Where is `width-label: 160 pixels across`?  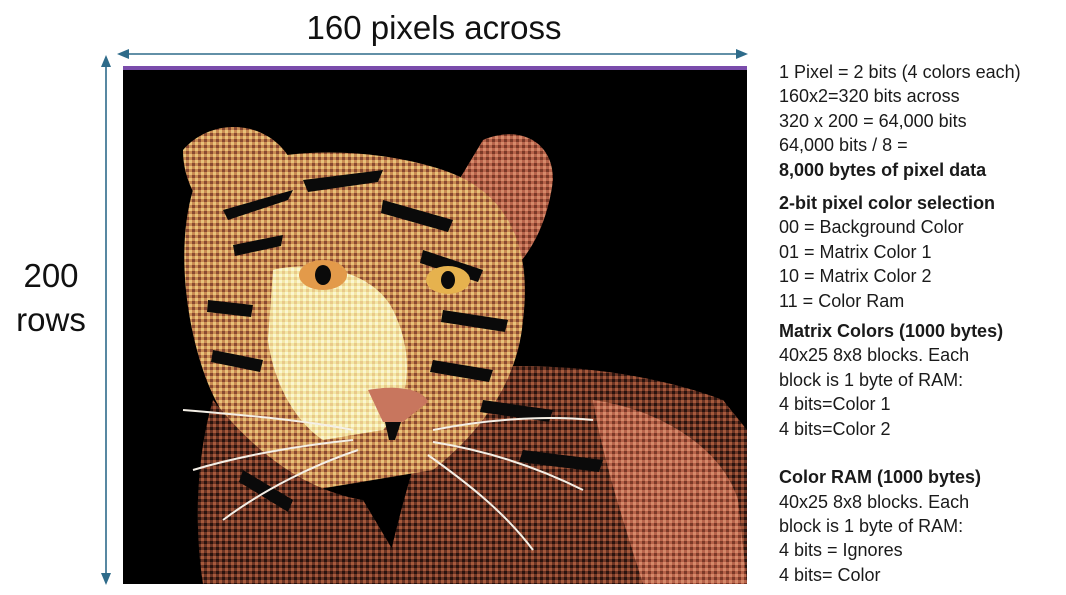
width-label: 160 pixels across is located at coordinates (434, 27).